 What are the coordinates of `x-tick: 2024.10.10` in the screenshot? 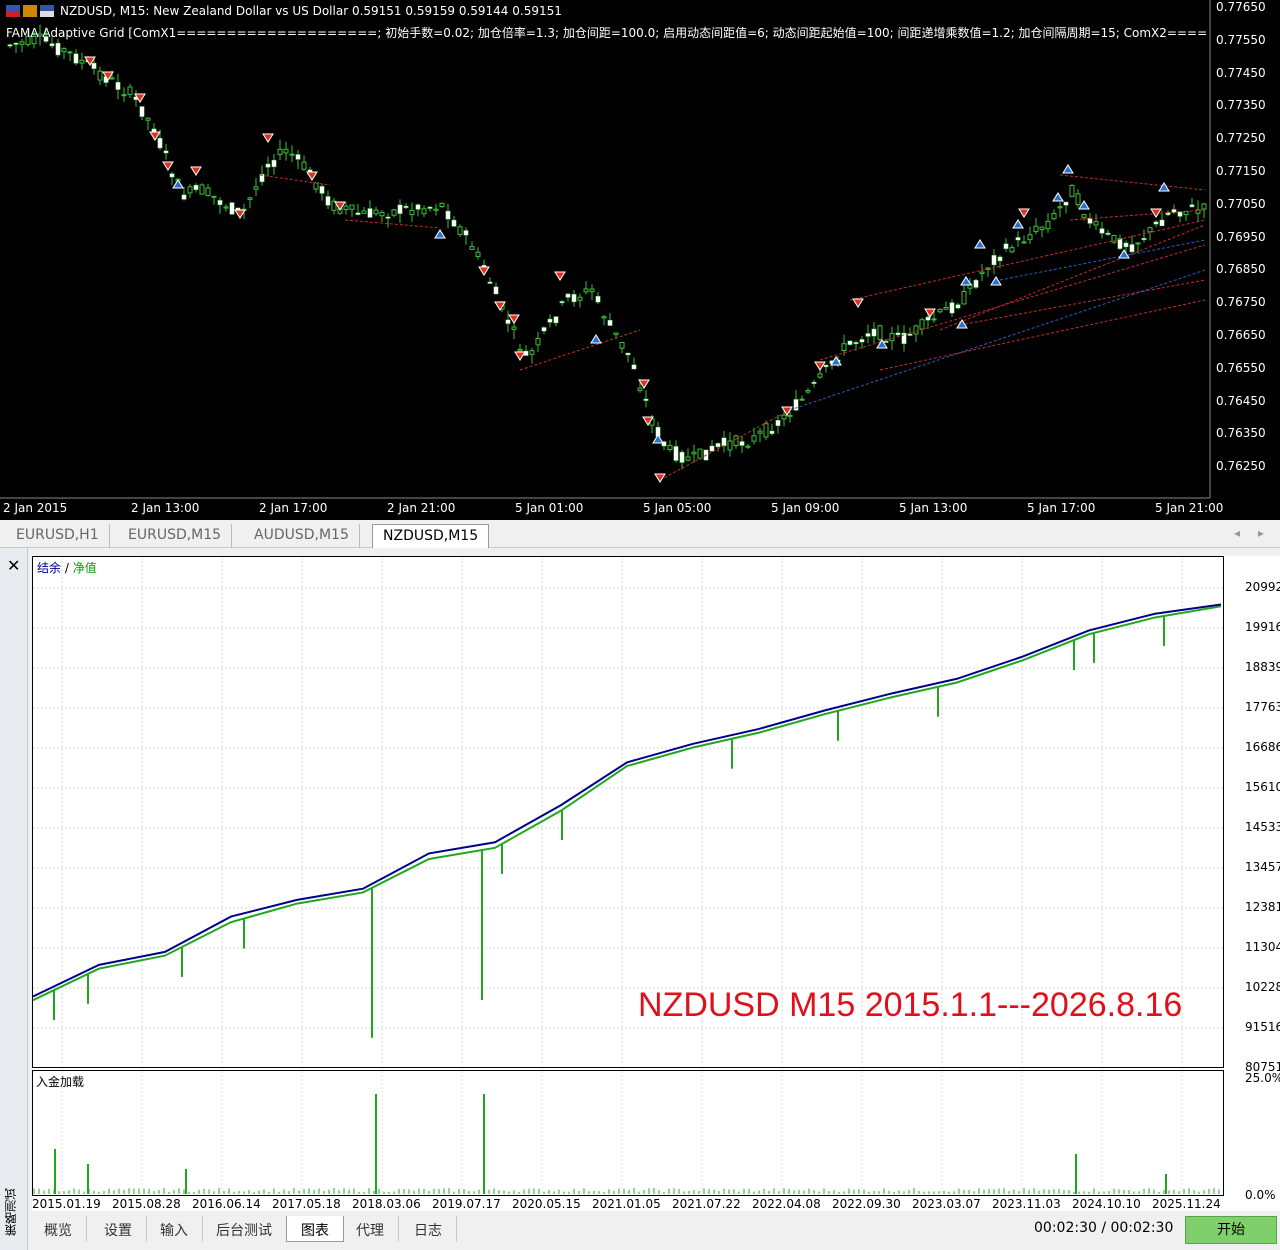 It's located at (1106, 1204).